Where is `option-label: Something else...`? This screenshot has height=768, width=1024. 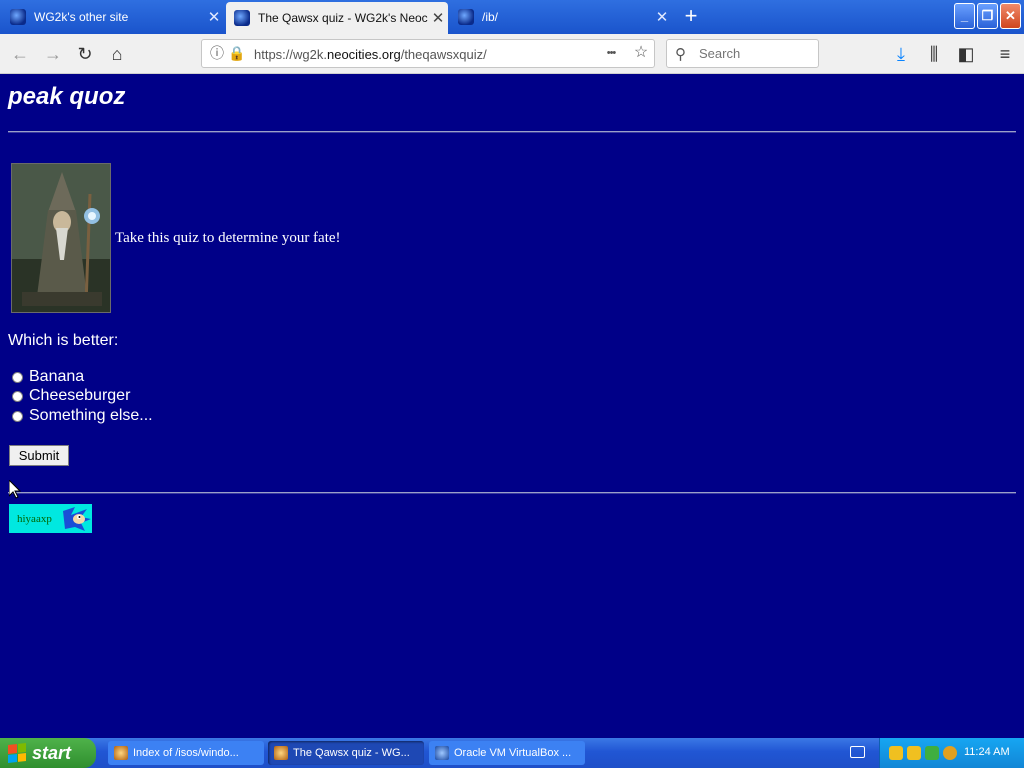
option-label: Something else... is located at coordinates (91, 415).